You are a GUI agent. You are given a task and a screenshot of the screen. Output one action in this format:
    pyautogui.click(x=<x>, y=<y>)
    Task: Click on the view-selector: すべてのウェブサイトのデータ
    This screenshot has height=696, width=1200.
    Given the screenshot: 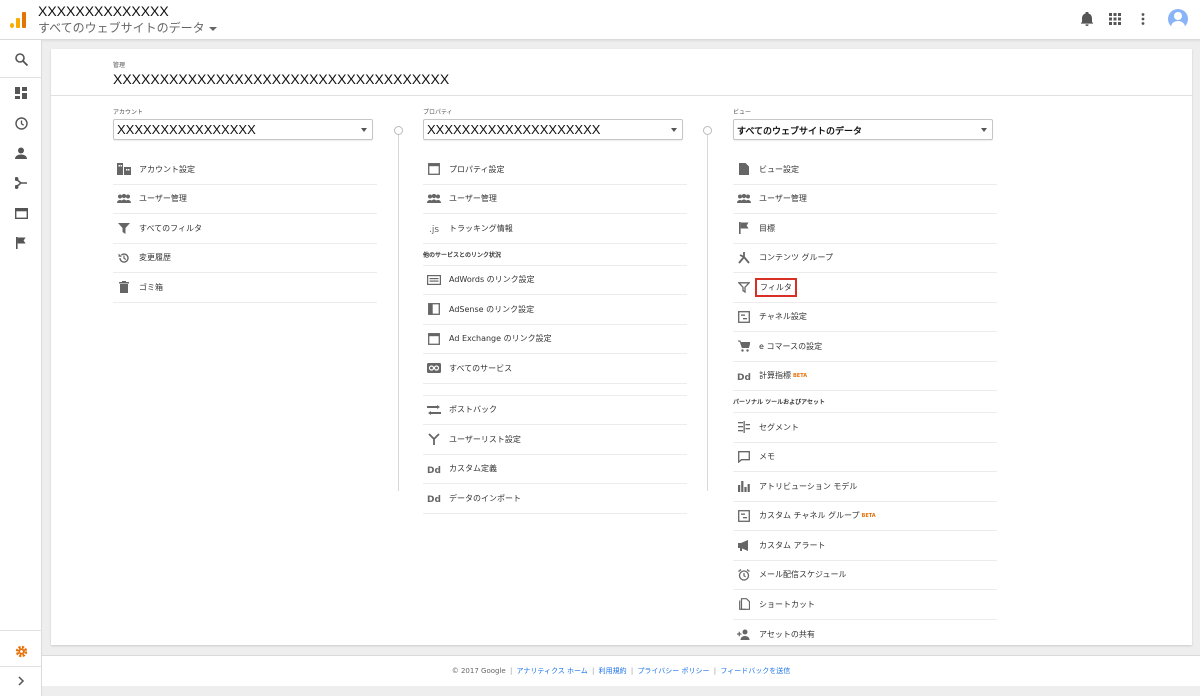 What is the action you would take?
    pyautogui.click(x=863, y=129)
    